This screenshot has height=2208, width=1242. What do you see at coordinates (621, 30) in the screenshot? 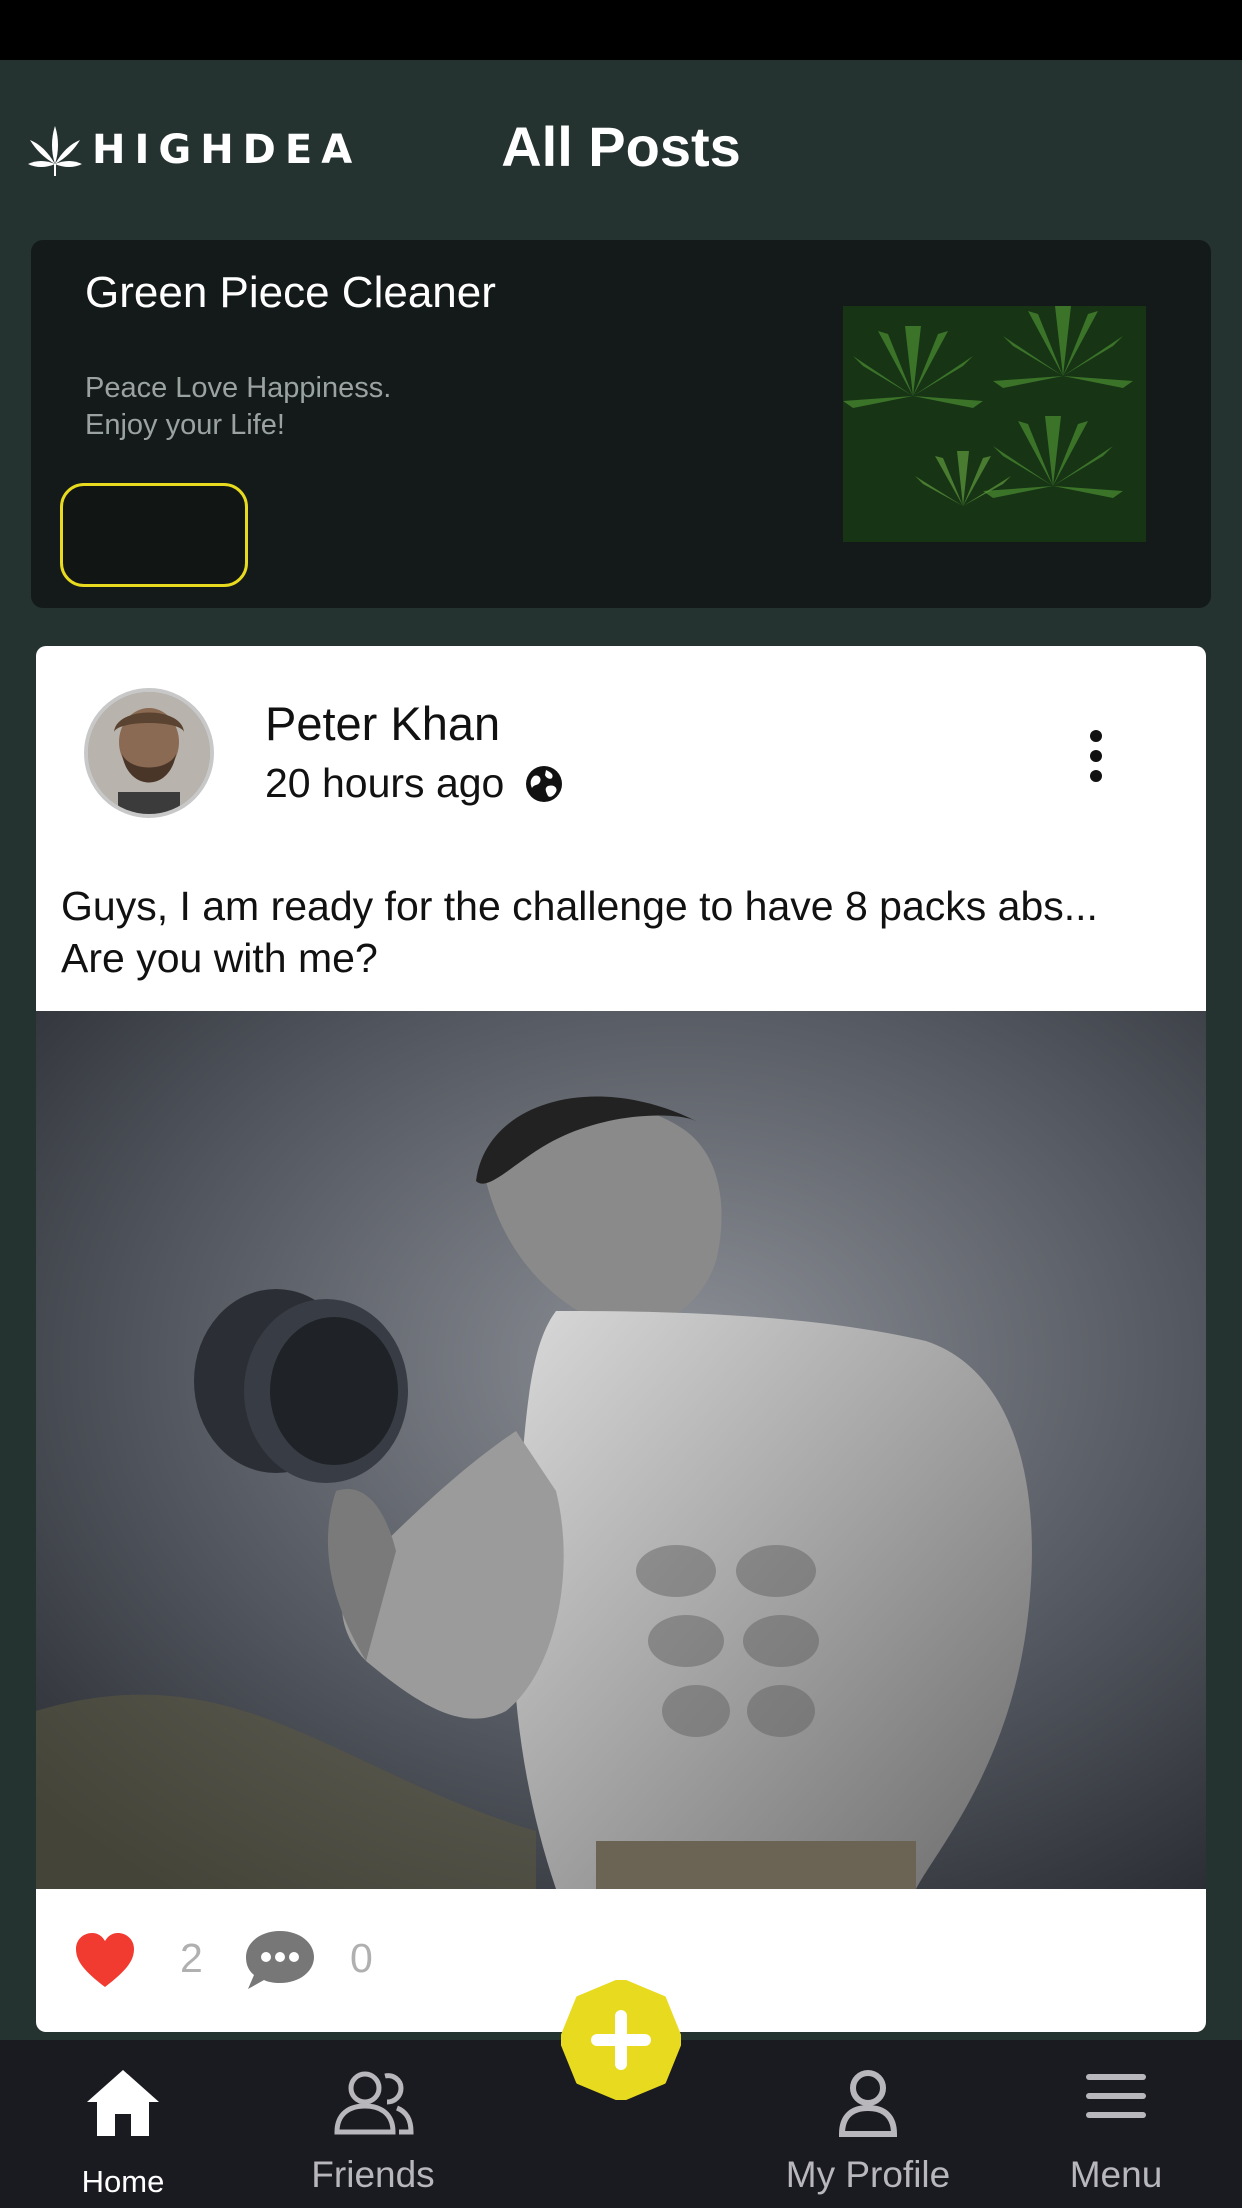
I see `status-bar` at bounding box center [621, 30].